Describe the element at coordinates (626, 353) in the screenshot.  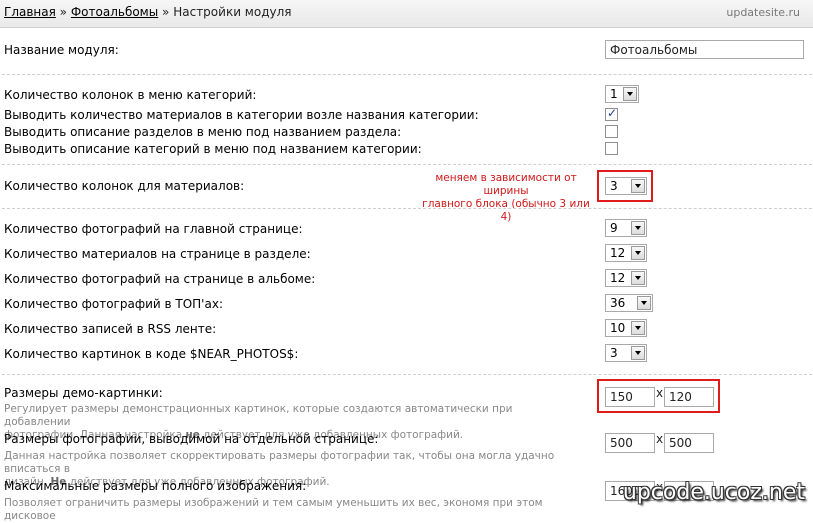
I see `near-photos-select: 3` at that location.